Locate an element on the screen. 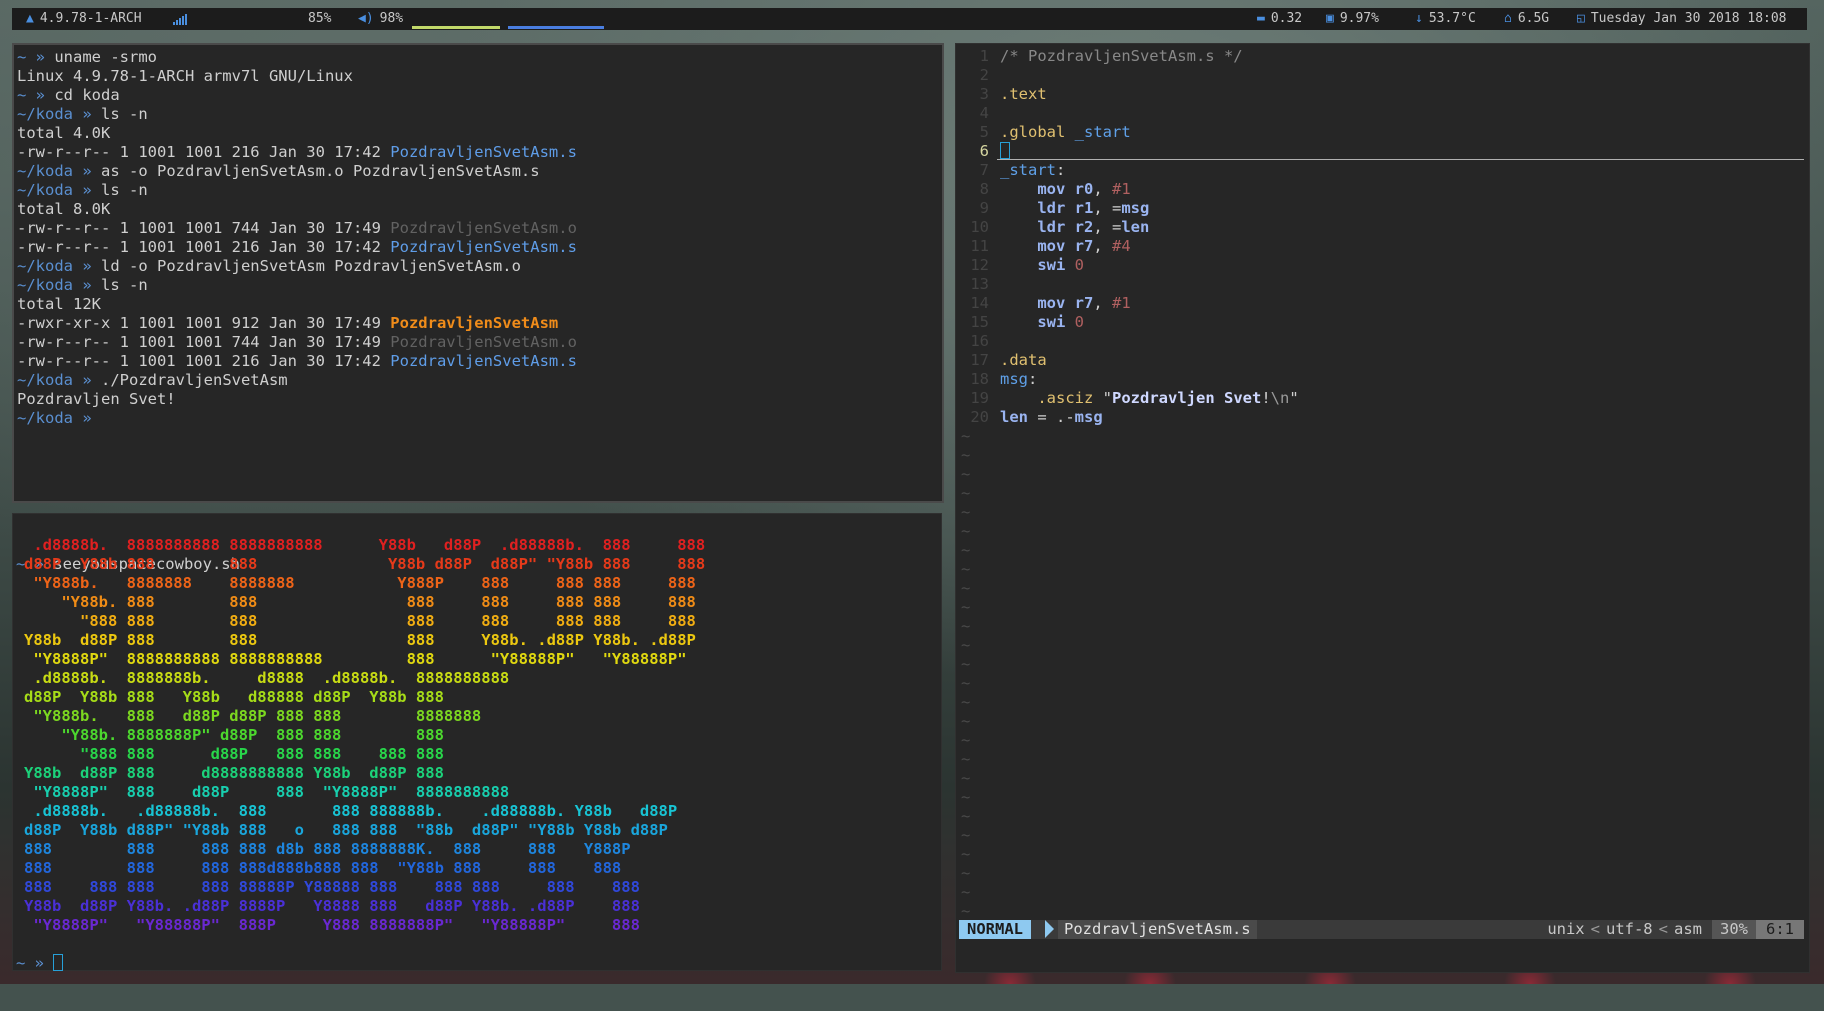  os-indicator: ▲ 4.9.78-1-ARCH is located at coordinates (84, 18).